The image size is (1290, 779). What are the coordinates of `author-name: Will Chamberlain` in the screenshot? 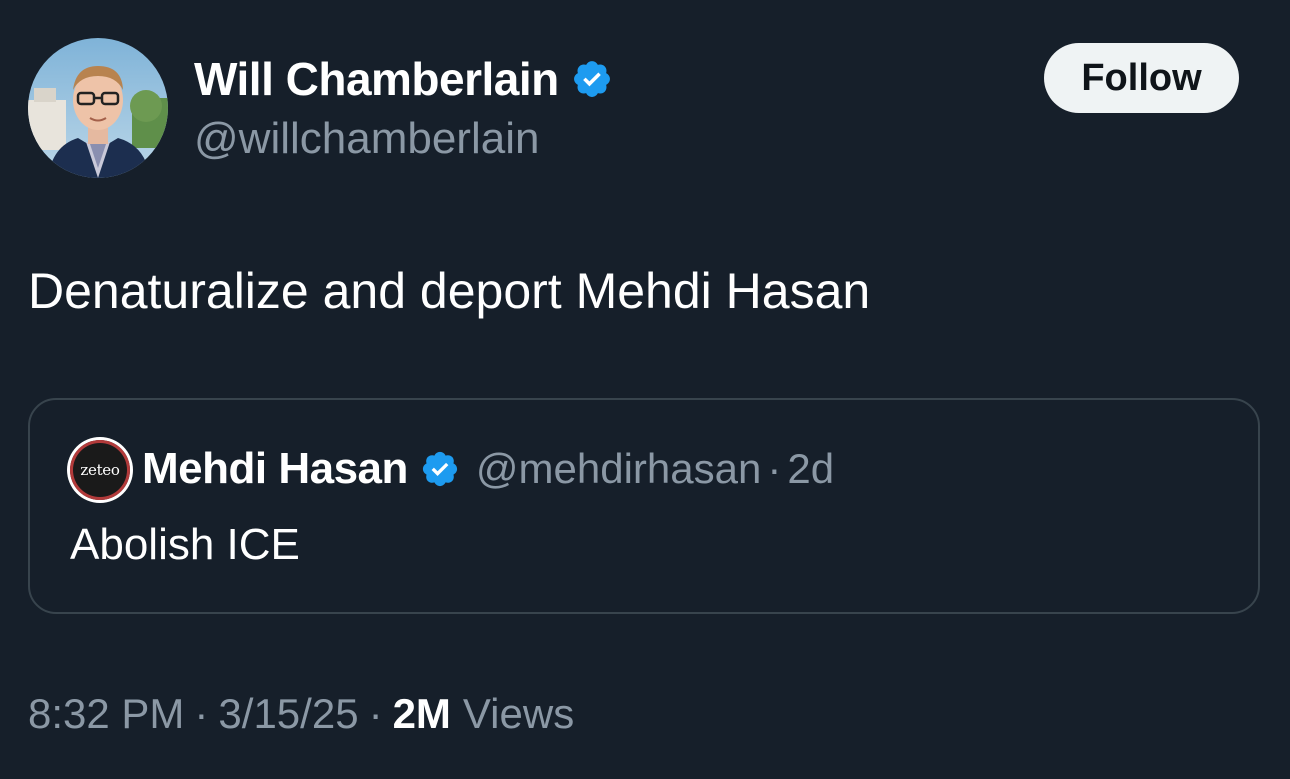 It's located at (403, 79).